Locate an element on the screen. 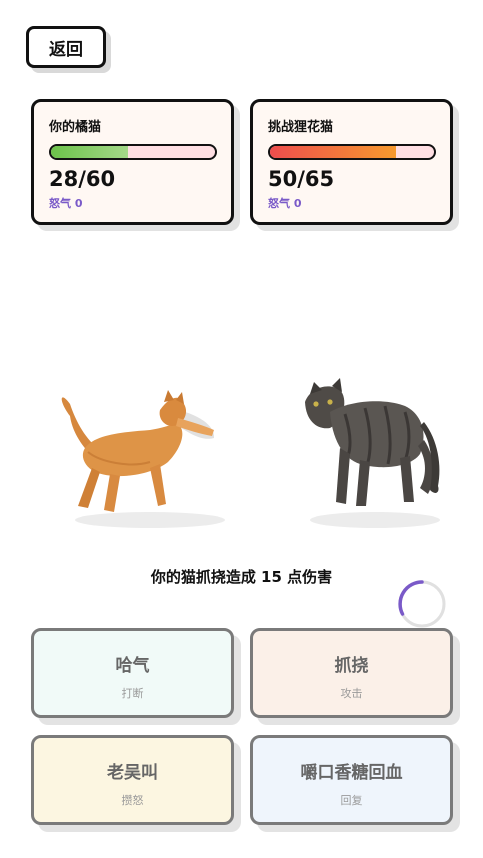 The width and height of the screenshot is (483, 858). player-hp-fill is located at coordinates (89, 152).